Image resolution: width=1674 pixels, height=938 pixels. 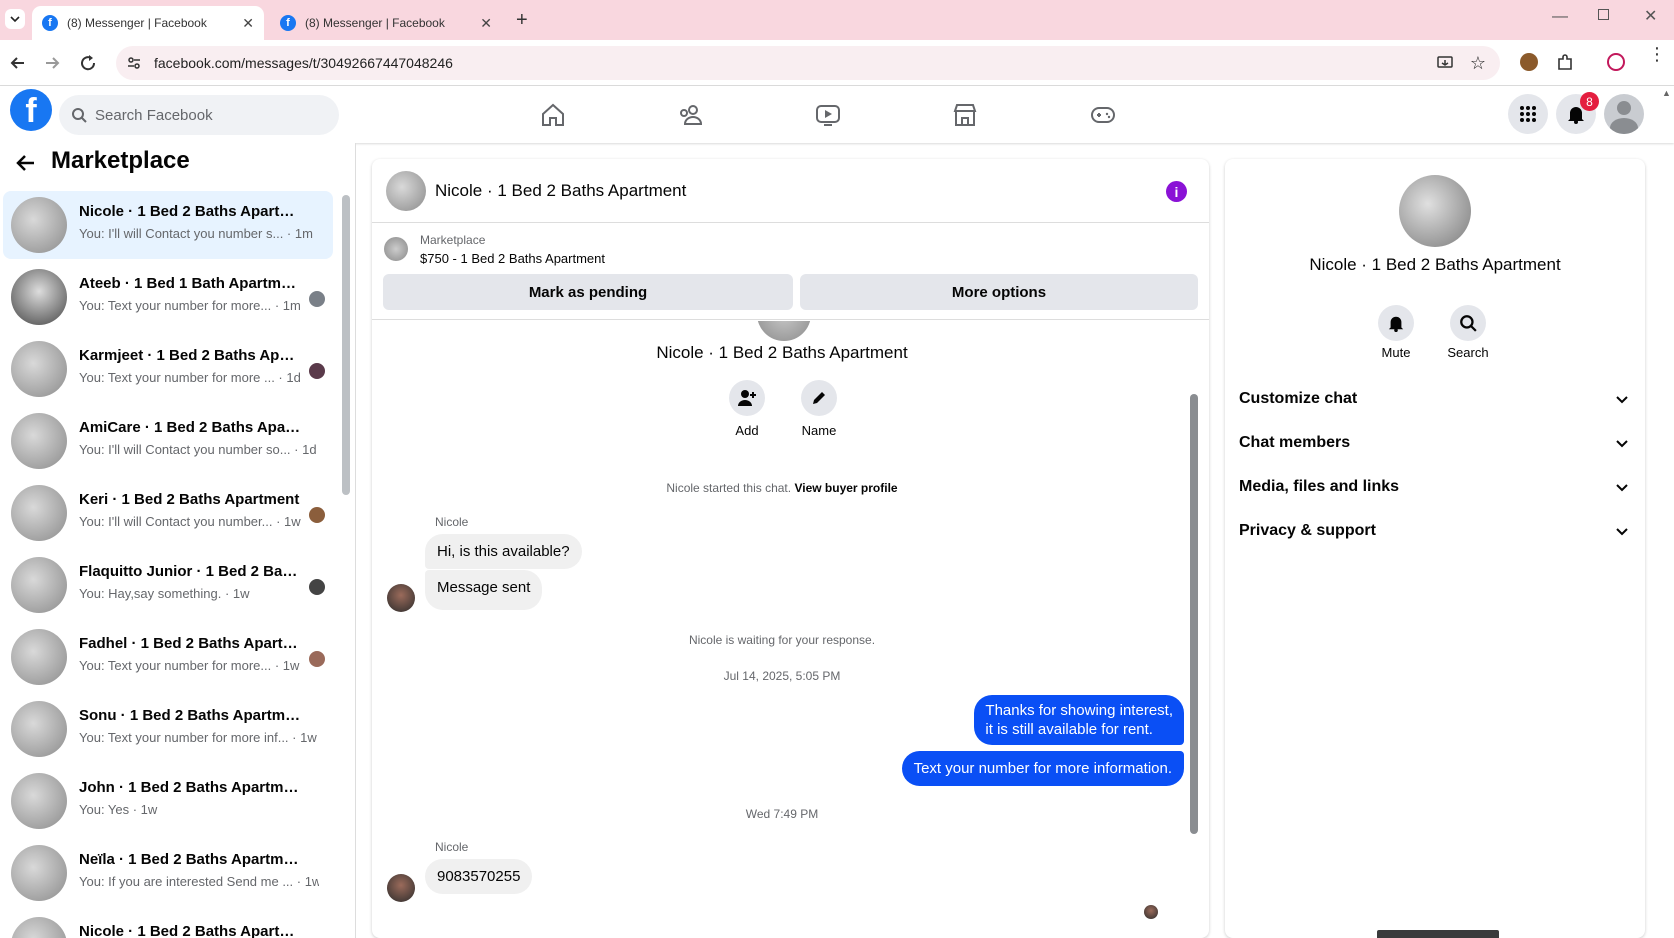 What do you see at coordinates (819, 398) in the screenshot?
I see `edit-name-button` at bounding box center [819, 398].